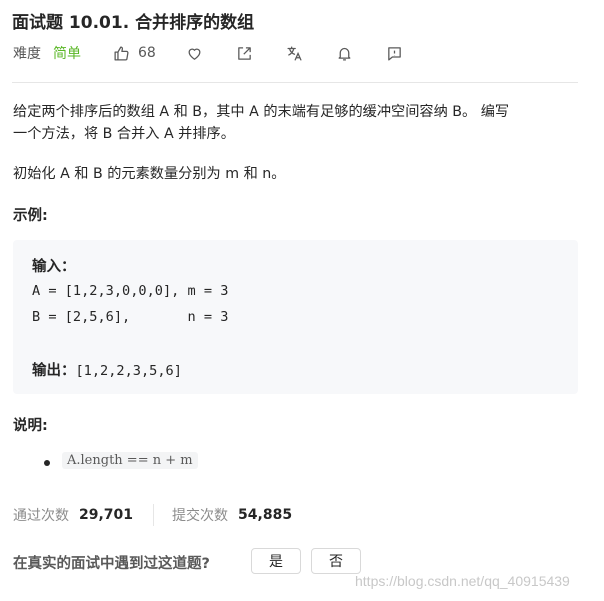 The height and width of the screenshot is (601, 604). Describe the element at coordinates (128, 371) in the screenshot. I see `output-value: [1,2,2,3,5,6]` at that location.